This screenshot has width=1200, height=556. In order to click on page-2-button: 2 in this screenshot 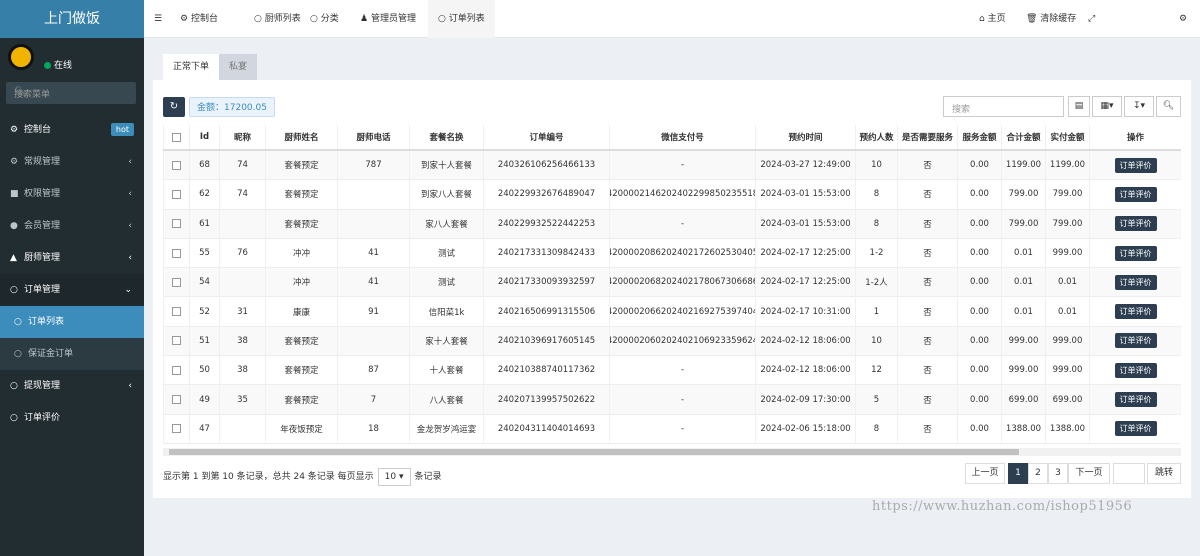, I will do `click(1038, 473)`.